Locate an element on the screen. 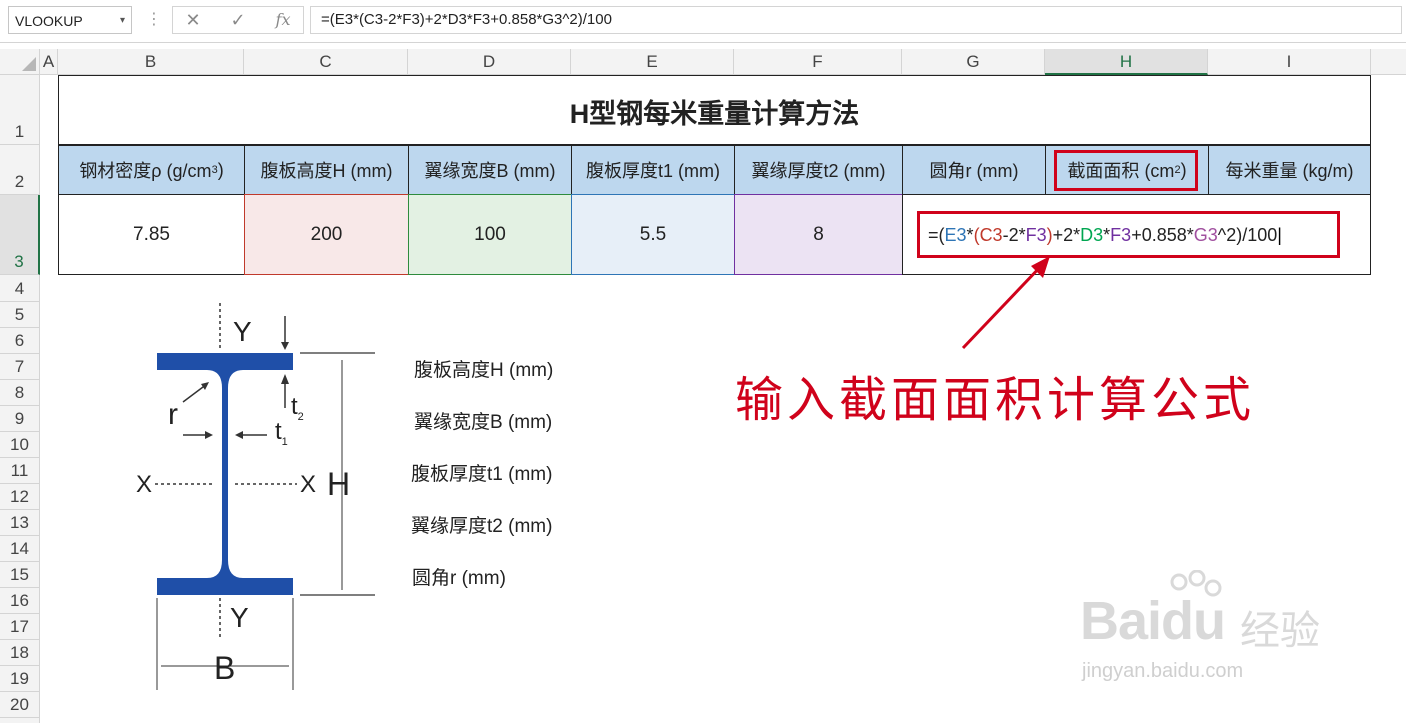 The image size is (1406, 723). select-all-icon is located at coordinates (29, 64).